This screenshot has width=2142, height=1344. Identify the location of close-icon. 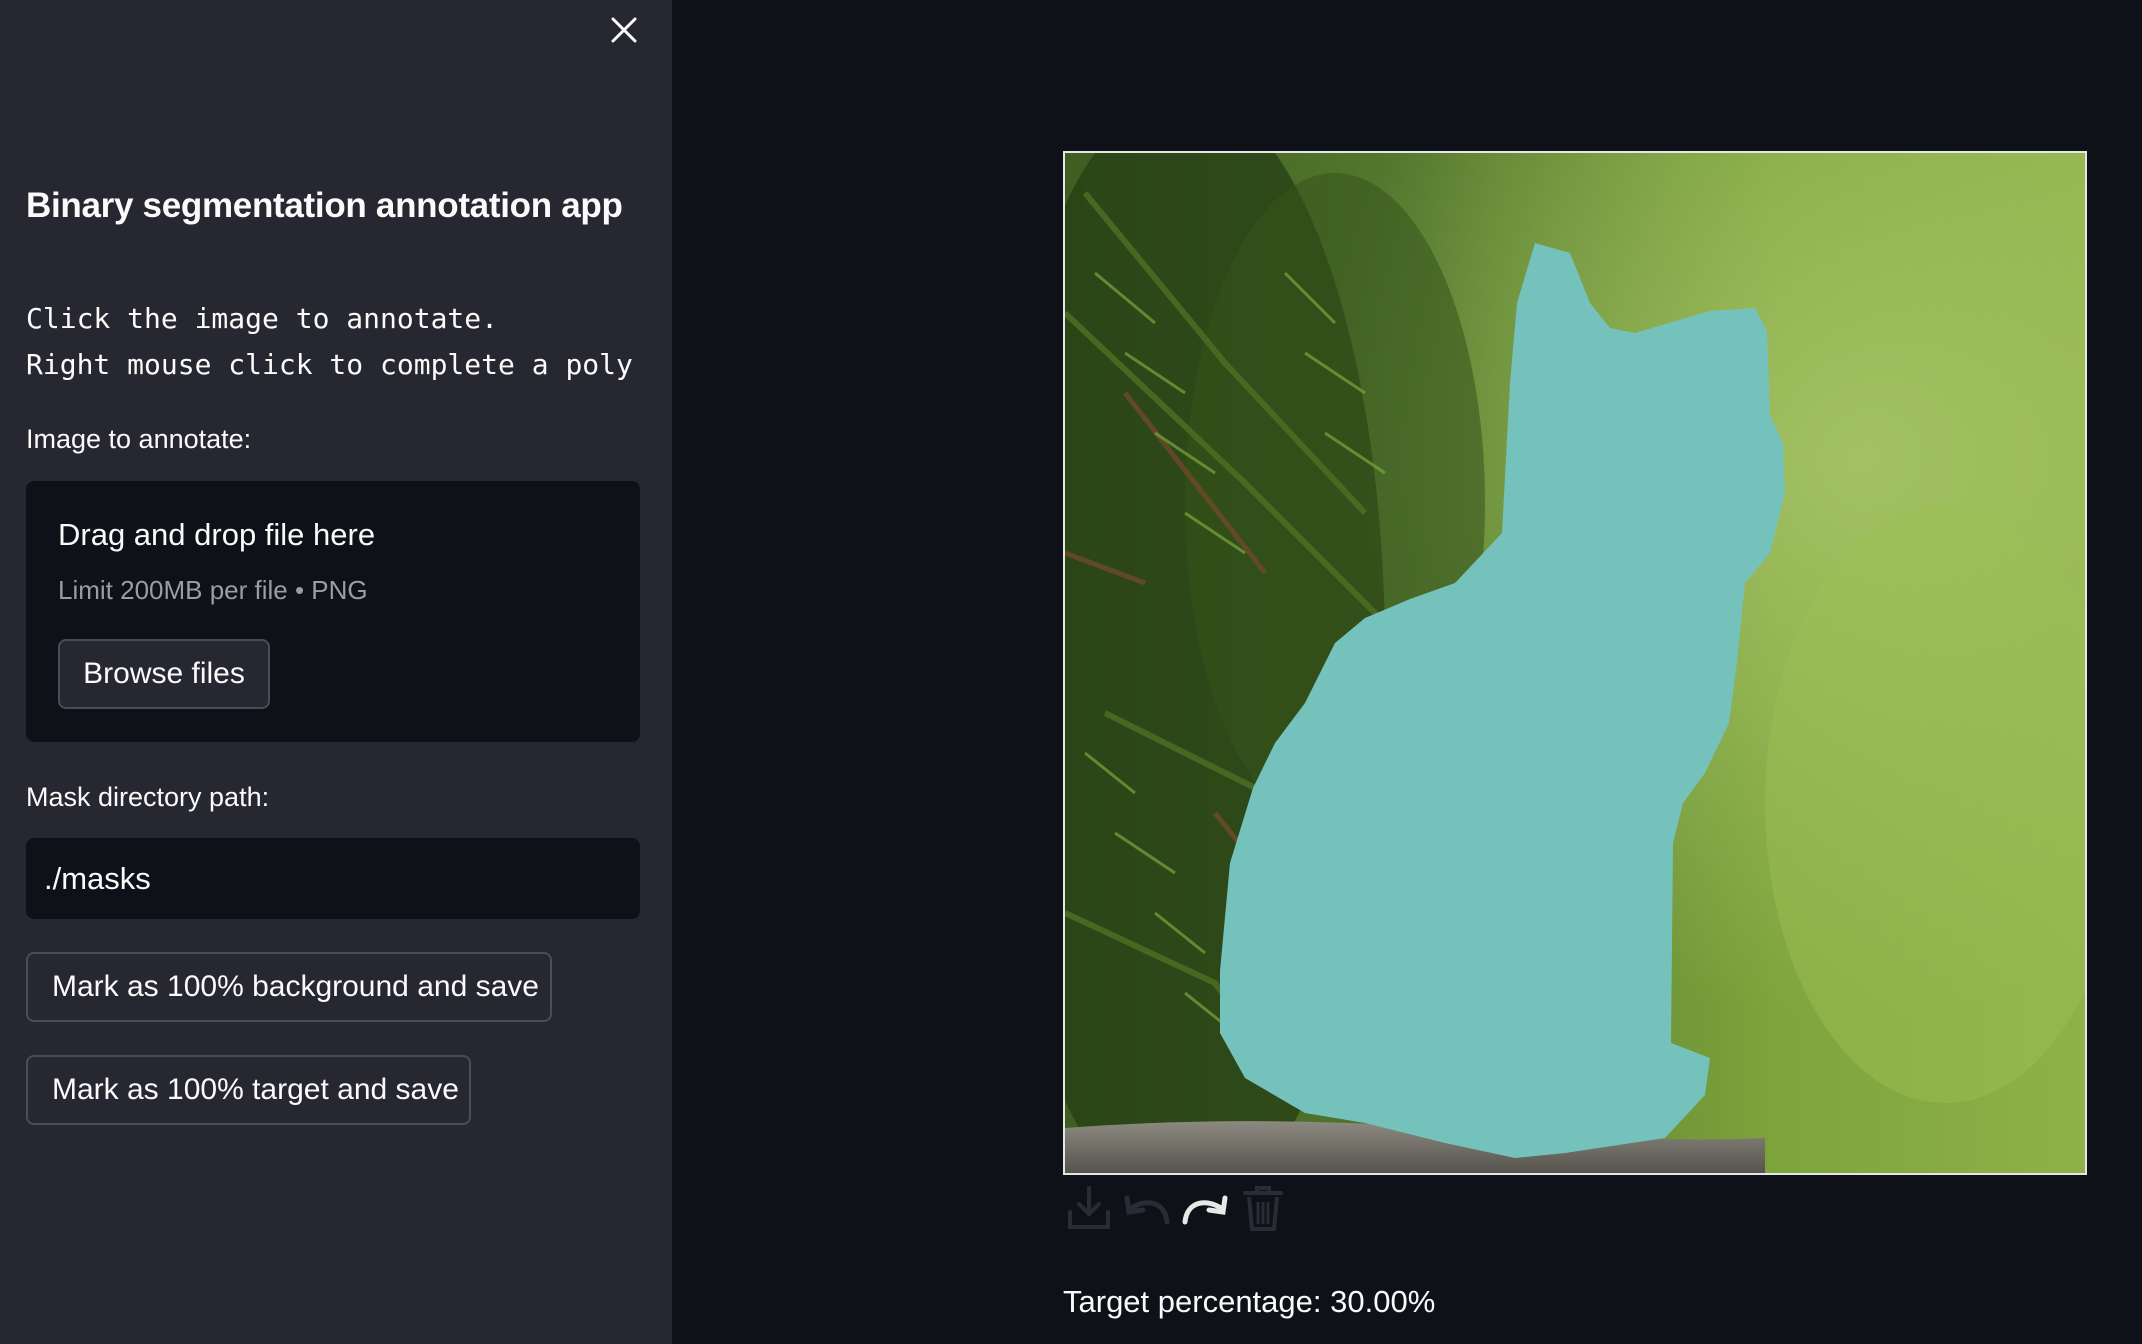
(624, 30).